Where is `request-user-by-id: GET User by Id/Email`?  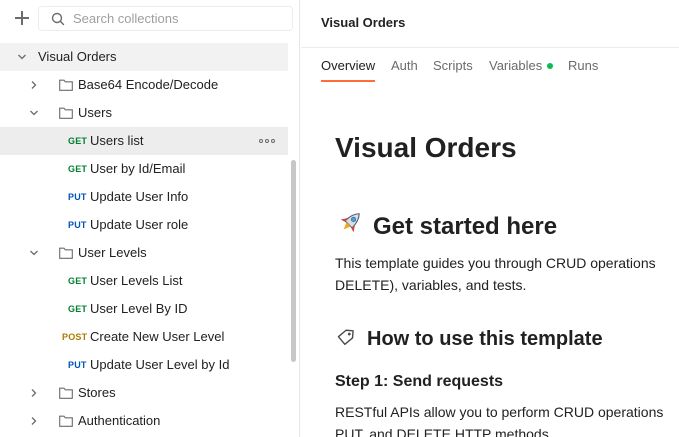
request-user-by-id: GET User by Id/Email is located at coordinates (144, 169).